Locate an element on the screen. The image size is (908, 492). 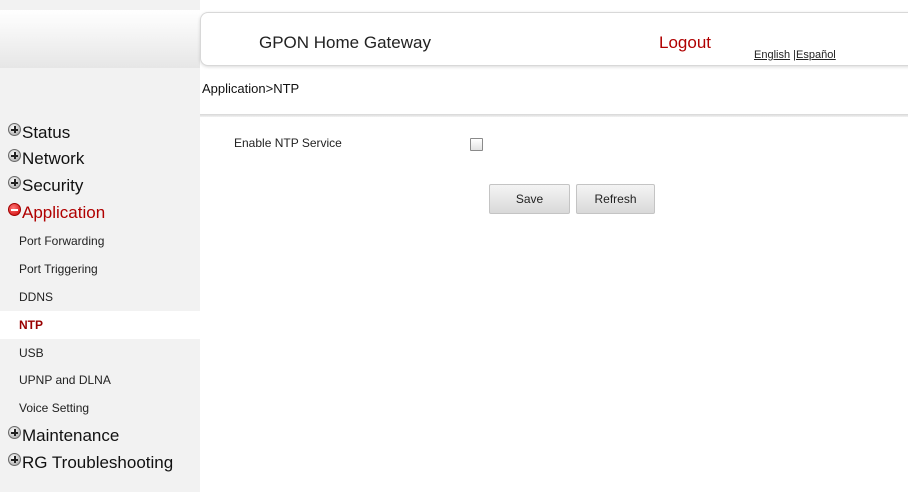
sidebar-group-status: Status is located at coordinates (100, 133).